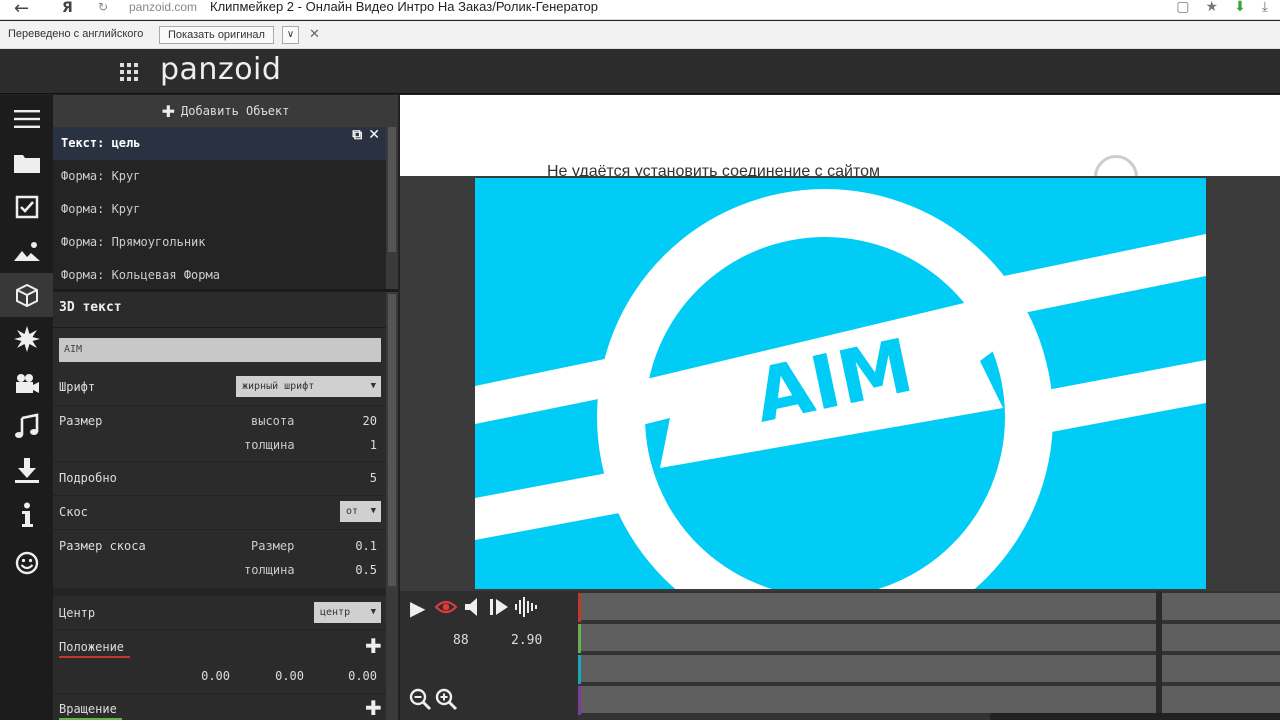 The height and width of the screenshot is (720, 1280). Describe the element at coordinates (26, 339) in the screenshot. I see `burst-icon` at that location.